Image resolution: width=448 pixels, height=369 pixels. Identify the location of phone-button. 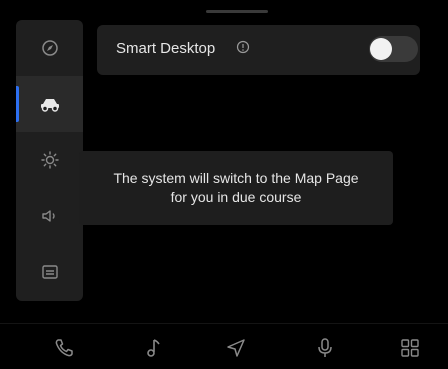
(64, 350).